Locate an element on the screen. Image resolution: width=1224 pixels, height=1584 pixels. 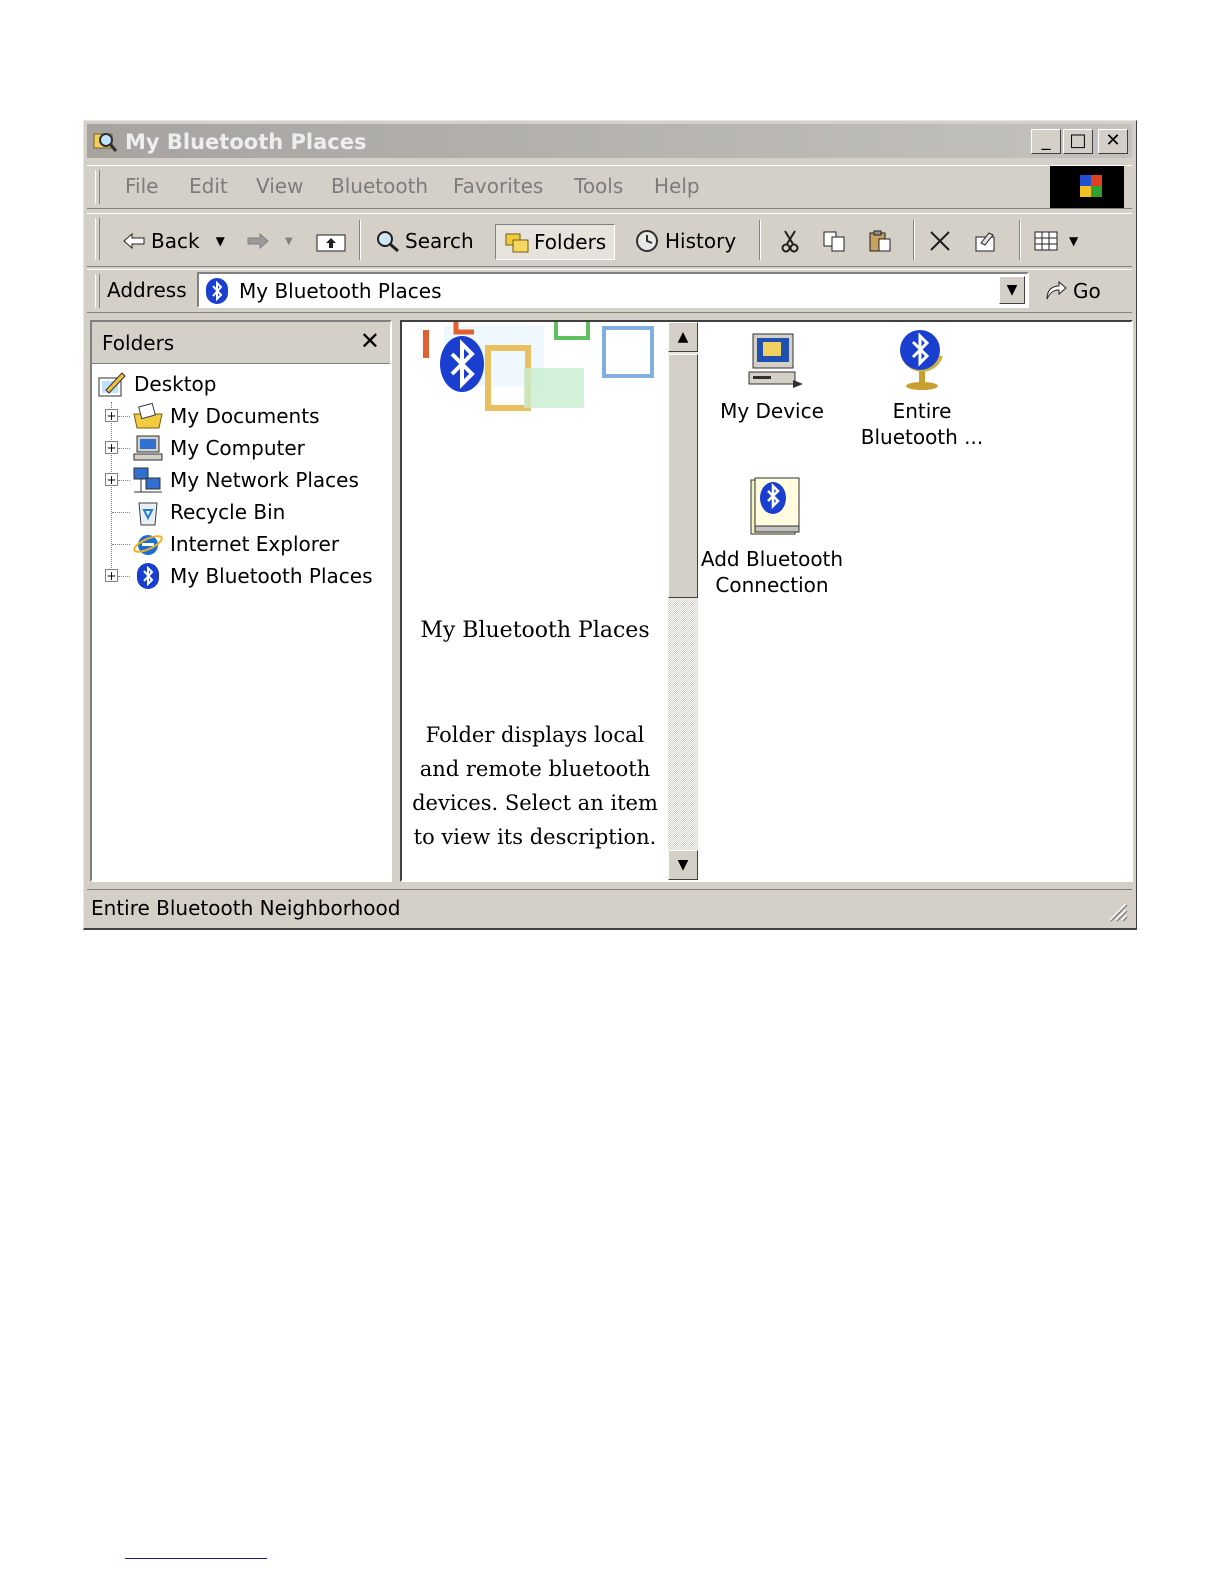
views-dropdown-icon: ▼ is located at coordinates (1073, 241).